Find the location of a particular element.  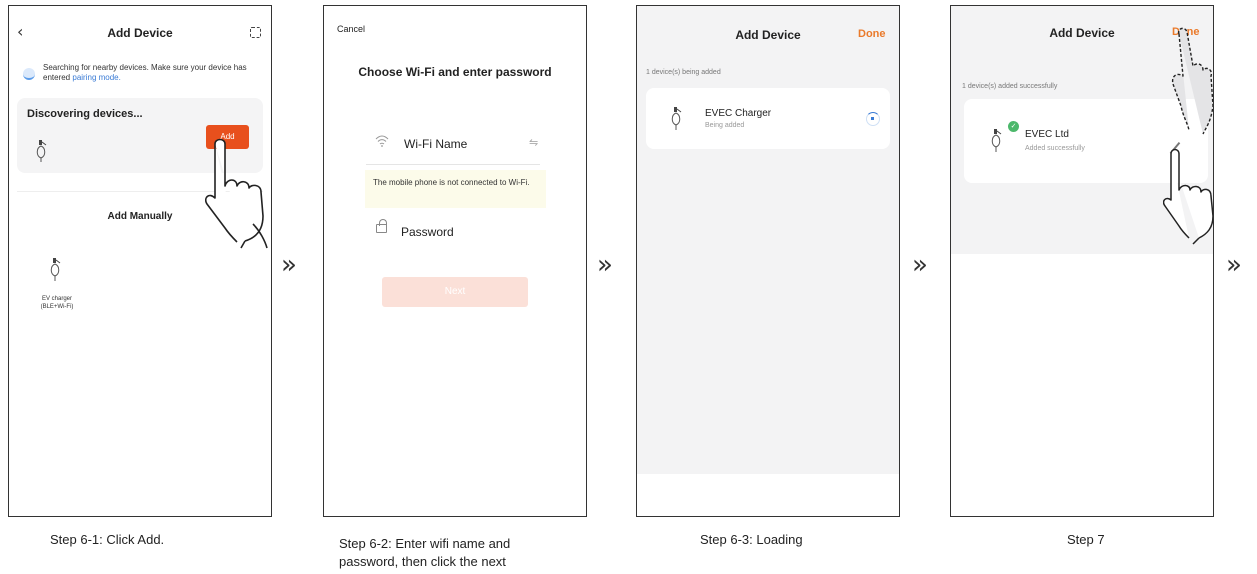

loading-spinner-icon is located at coordinates (873, 119).